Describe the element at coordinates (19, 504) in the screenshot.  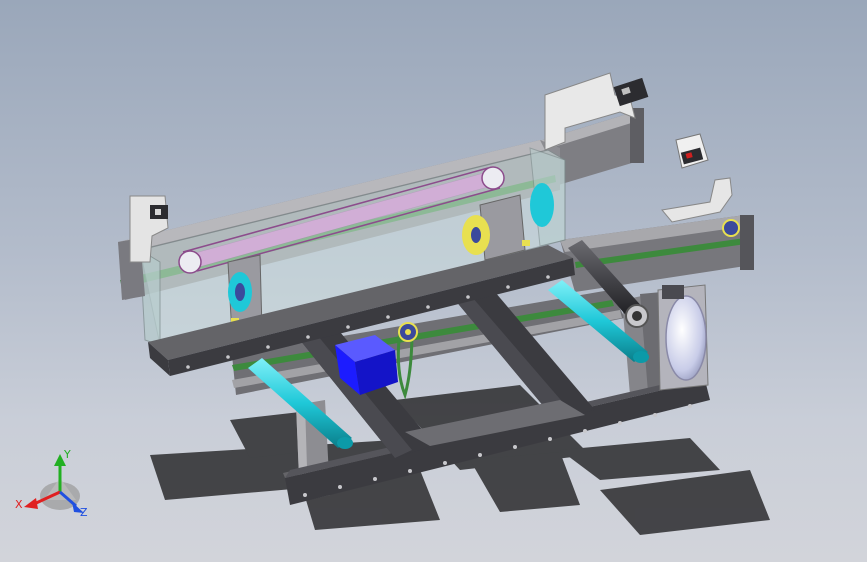
I see `x-axis-label: X` at that location.